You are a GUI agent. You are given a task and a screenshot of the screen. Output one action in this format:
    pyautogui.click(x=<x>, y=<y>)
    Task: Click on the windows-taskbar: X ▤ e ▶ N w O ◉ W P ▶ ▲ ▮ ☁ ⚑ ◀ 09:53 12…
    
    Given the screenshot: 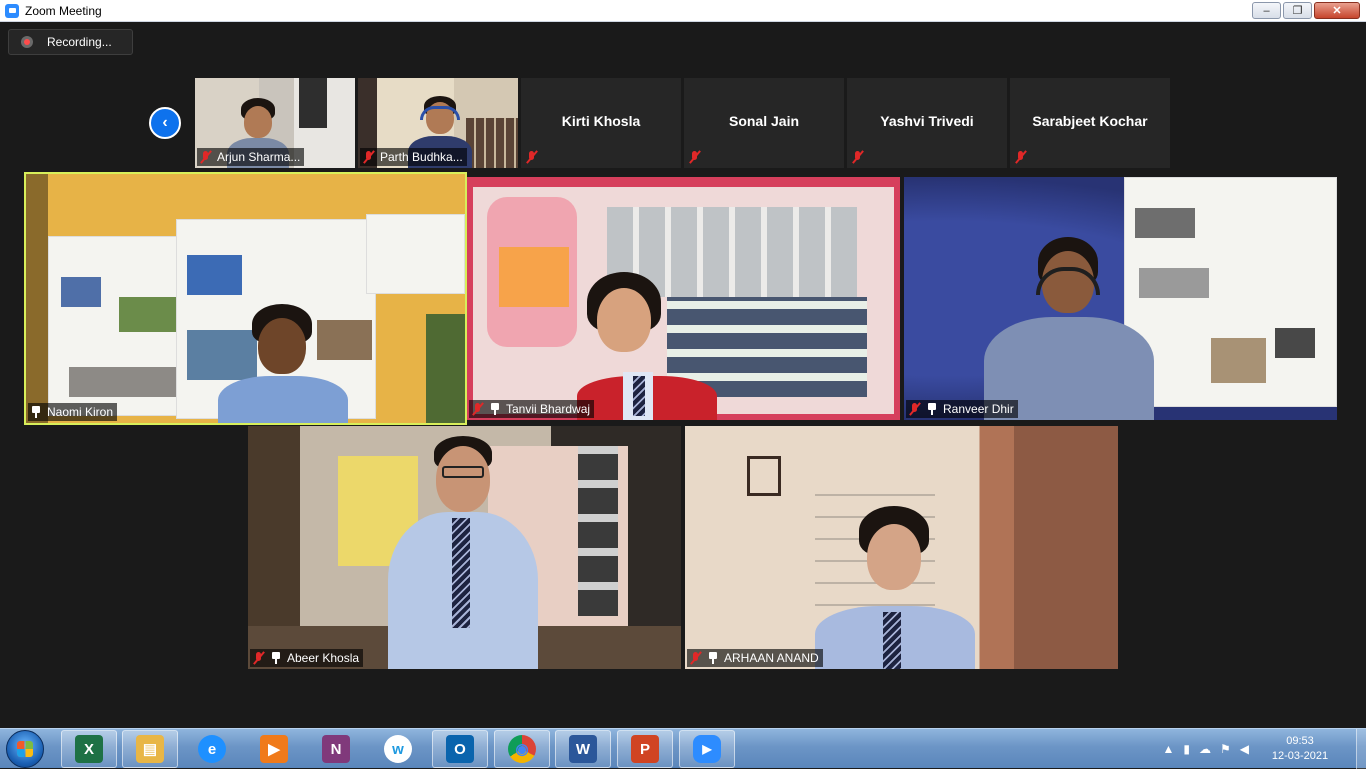 What is the action you would take?
    pyautogui.click(x=683, y=748)
    